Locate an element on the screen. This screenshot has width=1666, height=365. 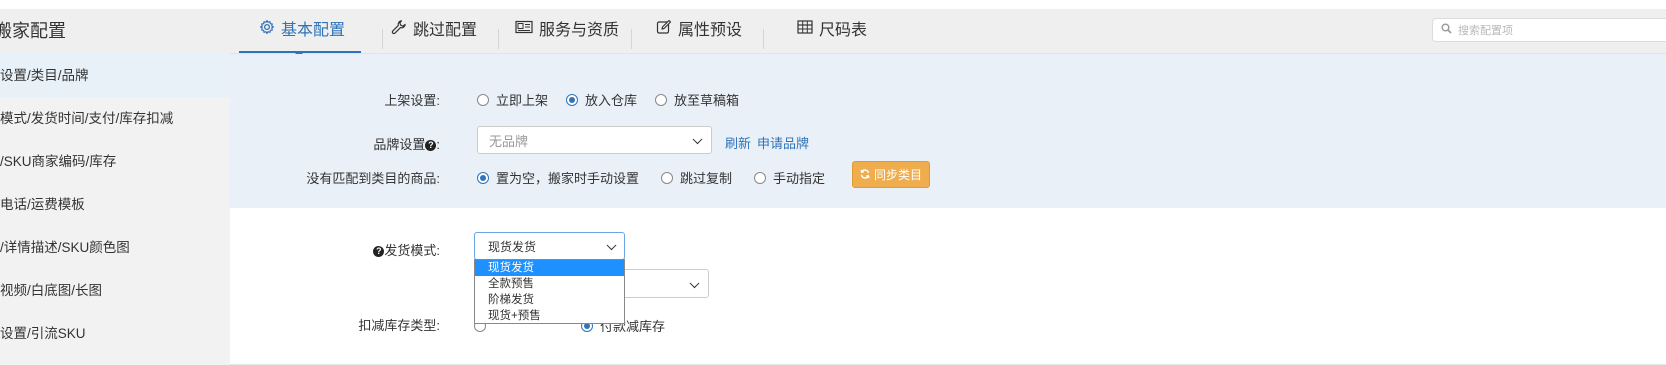
search-box: 搜索配置项 is located at coordinates (1549, 30).